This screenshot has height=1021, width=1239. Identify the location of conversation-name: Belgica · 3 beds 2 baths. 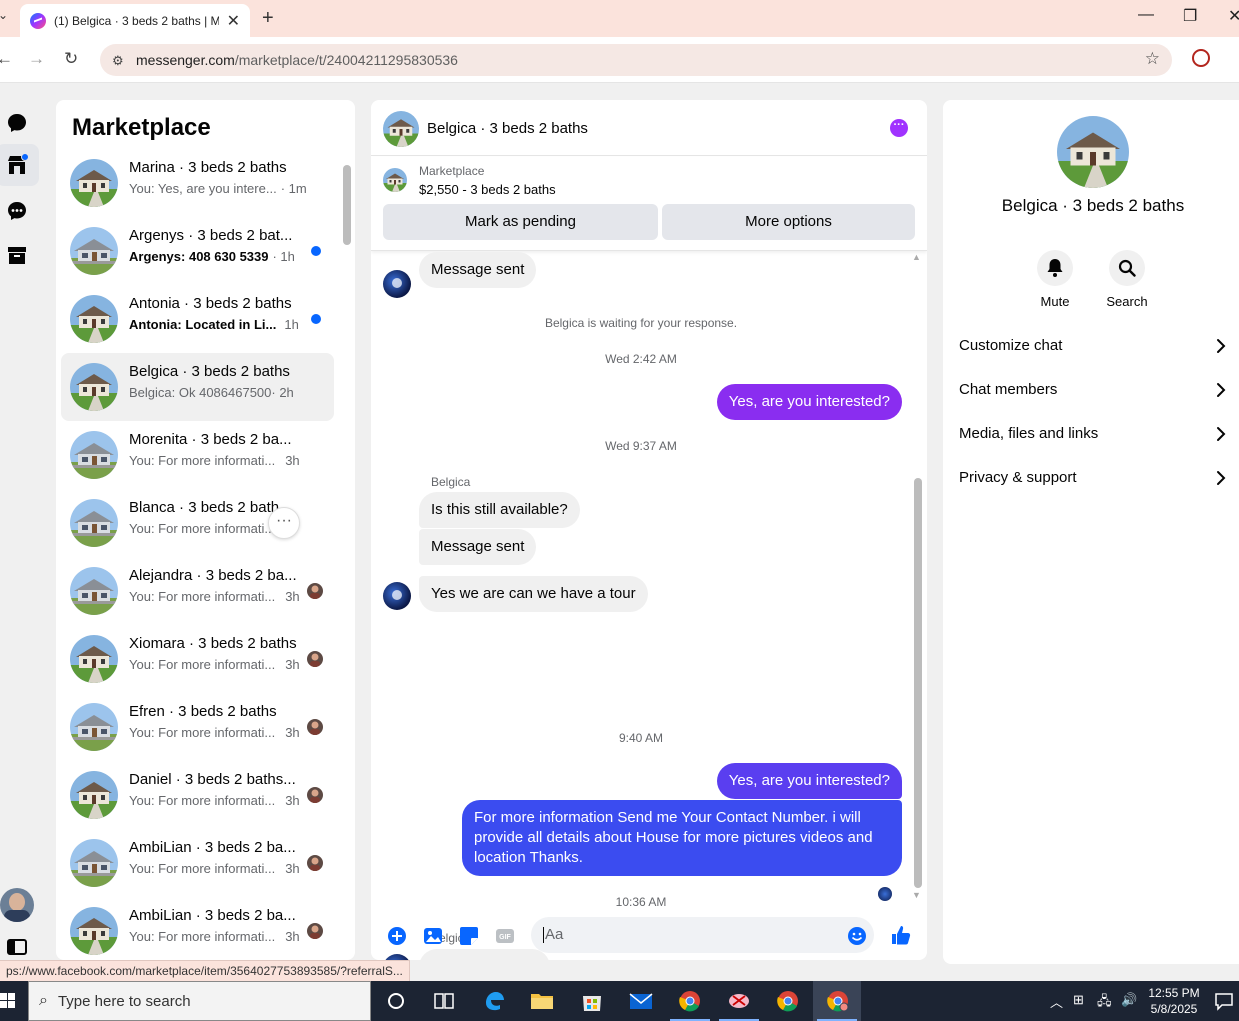
(209, 371).